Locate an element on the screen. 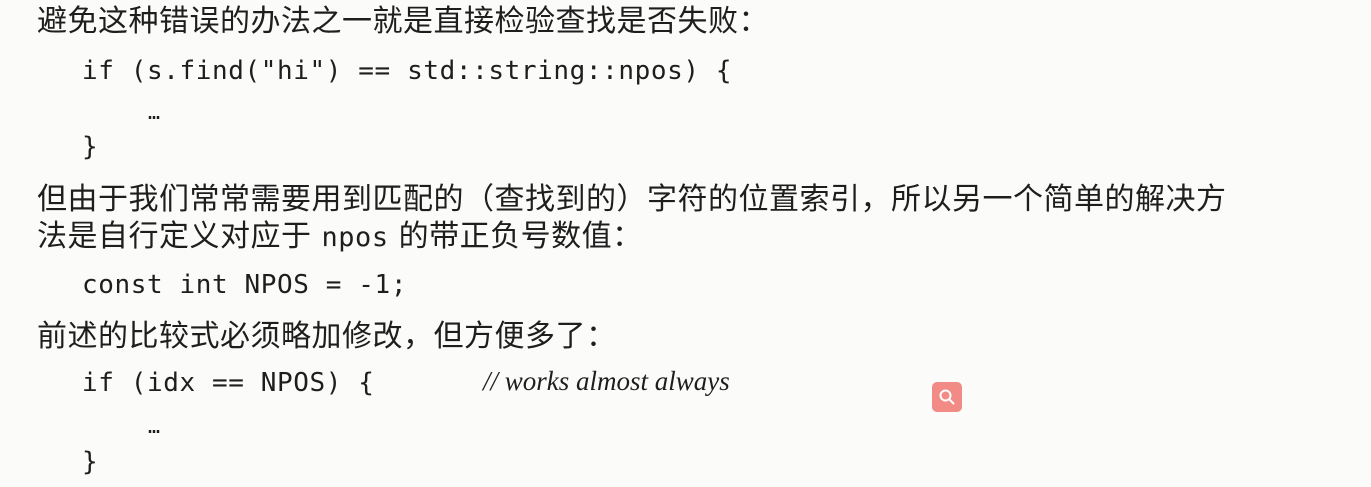 This screenshot has height=487, width=1371. paragraph-line-2: 法是自行定义对应于 npos 的带正负号数值： is located at coordinates (340, 237).